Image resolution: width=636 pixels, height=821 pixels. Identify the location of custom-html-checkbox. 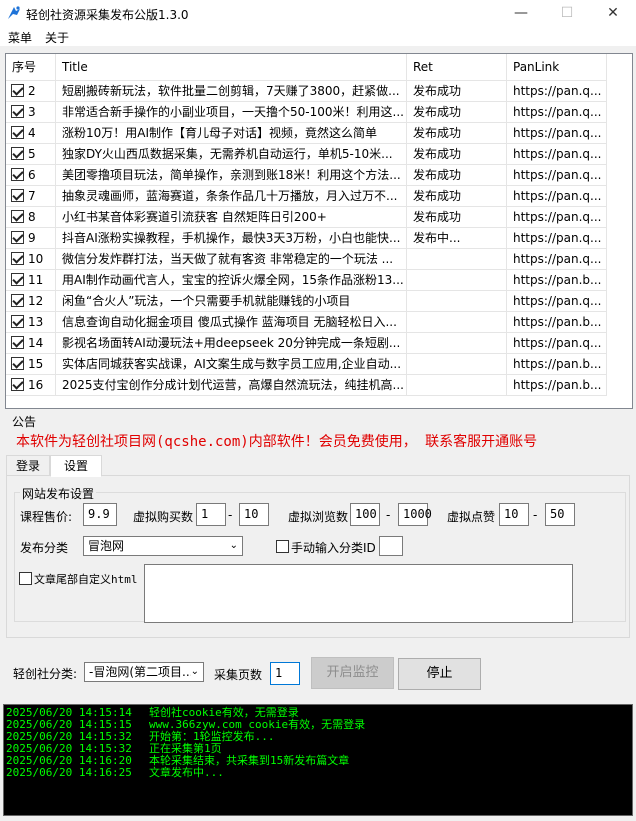
(25, 578).